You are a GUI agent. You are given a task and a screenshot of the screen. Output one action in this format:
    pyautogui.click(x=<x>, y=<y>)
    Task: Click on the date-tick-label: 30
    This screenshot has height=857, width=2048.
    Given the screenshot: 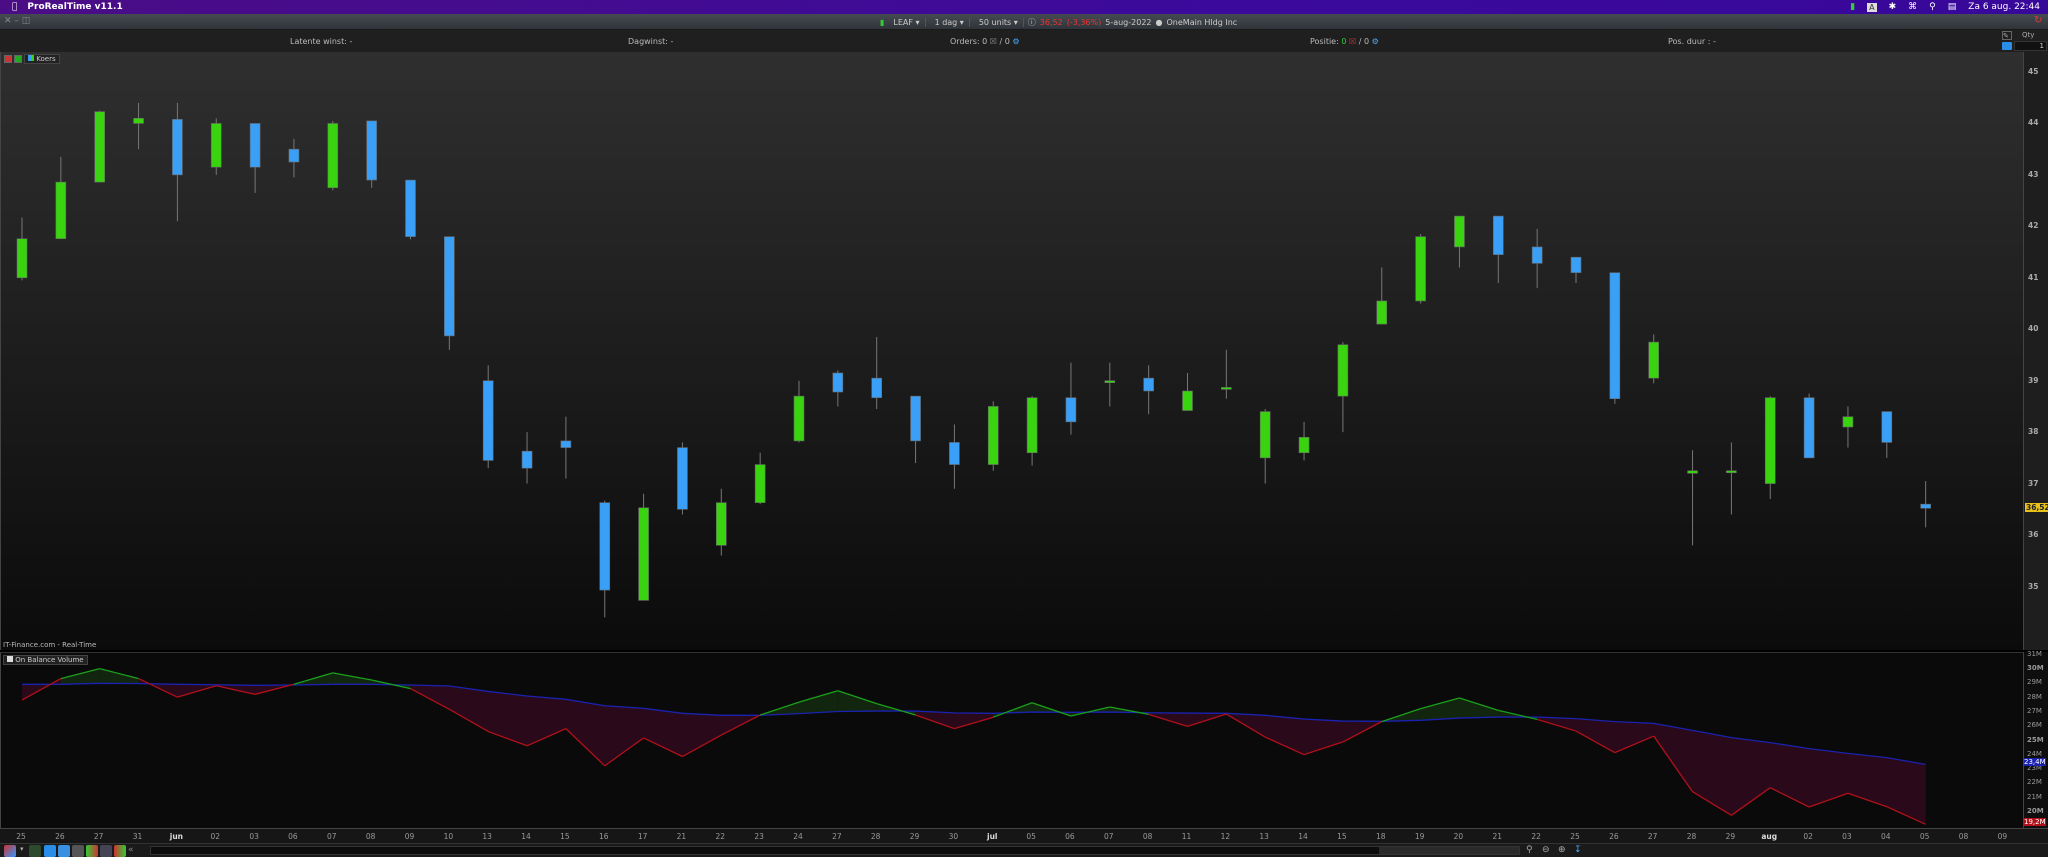 What is the action you would take?
    pyautogui.click(x=953, y=836)
    